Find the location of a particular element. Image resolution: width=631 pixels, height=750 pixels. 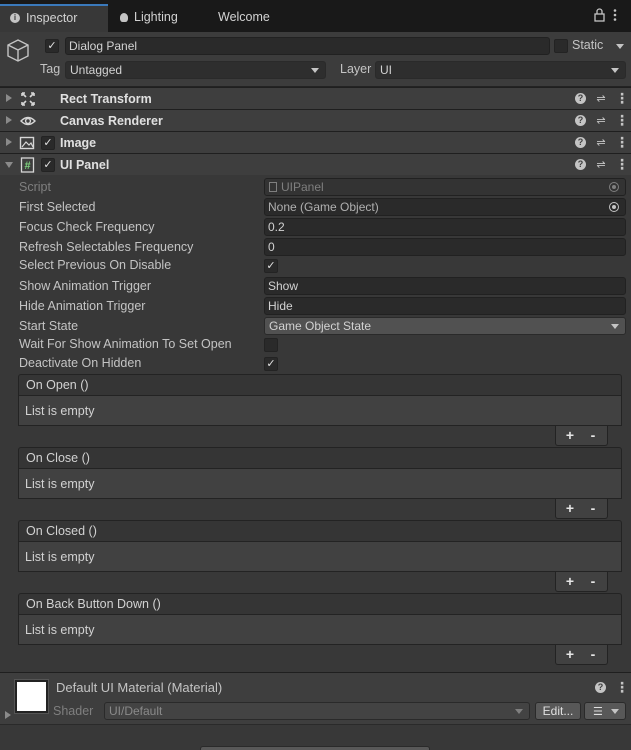

shader-options-button: ☰ is located at coordinates (605, 711).